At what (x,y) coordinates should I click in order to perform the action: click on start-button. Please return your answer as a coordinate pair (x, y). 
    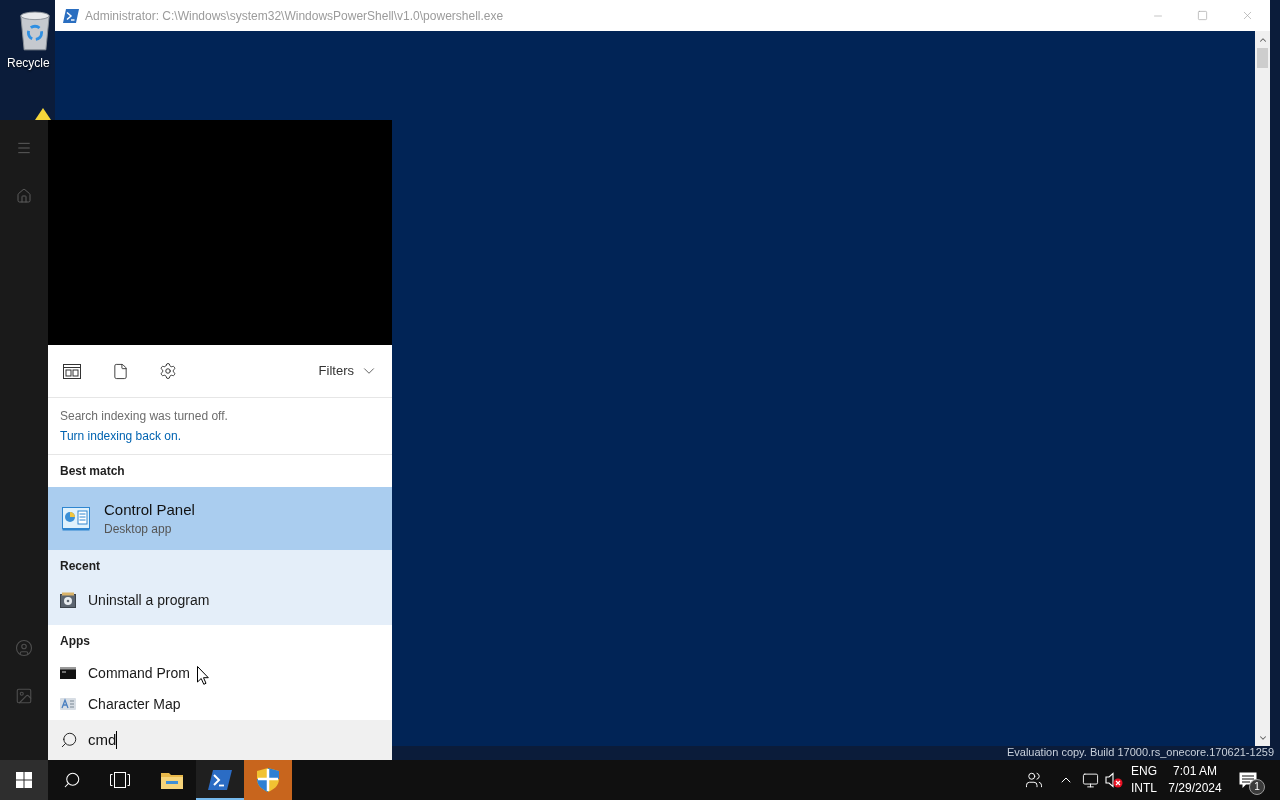
    Looking at the image, I should click on (24, 780).